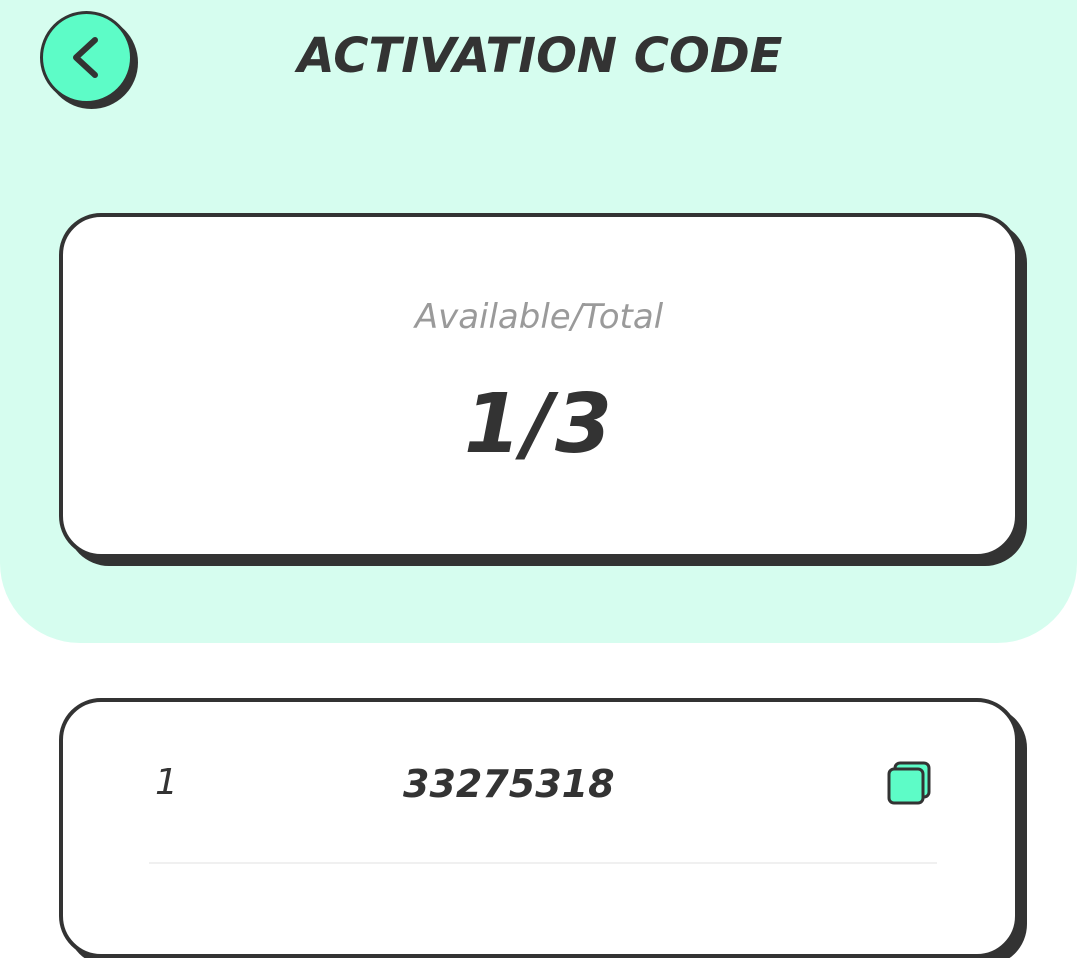  What do you see at coordinates (509, 784) in the screenshot?
I see `activation-code-value: 33275318` at bounding box center [509, 784].